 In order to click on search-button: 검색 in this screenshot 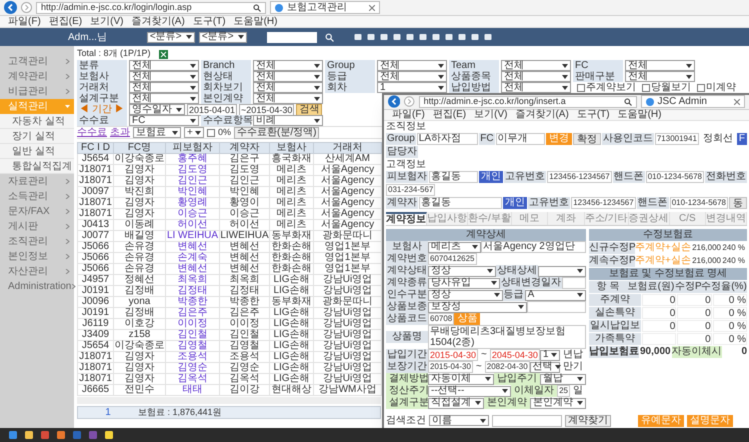, I will do `click(309, 110)`.